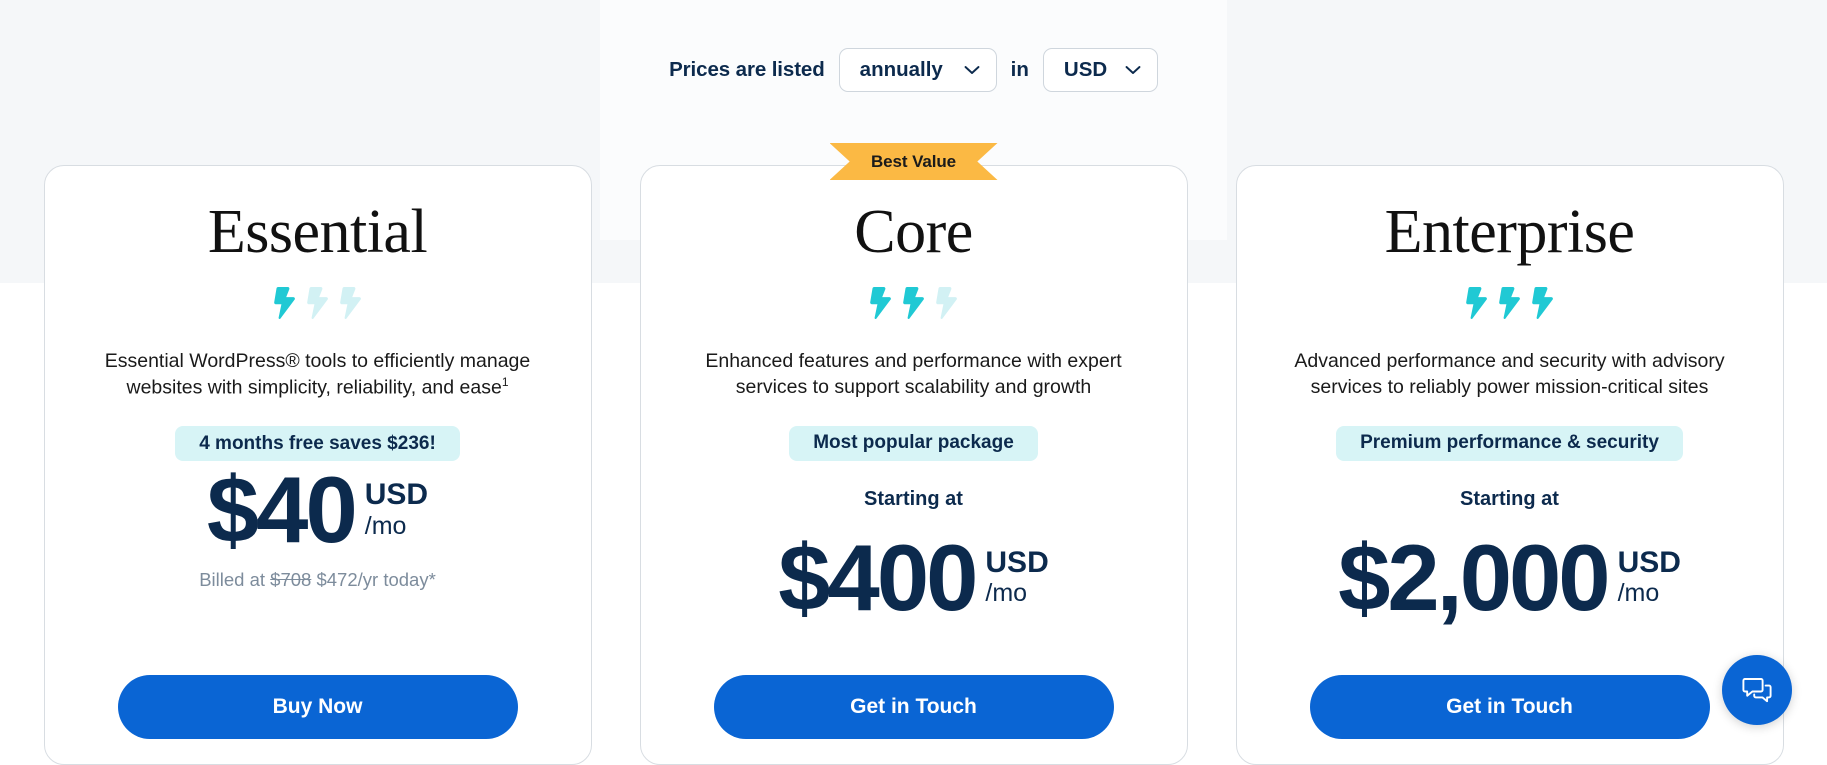 The width and height of the screenshot is (1827, 765). Describe the element at coordinates (878, 577) in the screenshot. I see `plan-price-amount: $400` at that location.